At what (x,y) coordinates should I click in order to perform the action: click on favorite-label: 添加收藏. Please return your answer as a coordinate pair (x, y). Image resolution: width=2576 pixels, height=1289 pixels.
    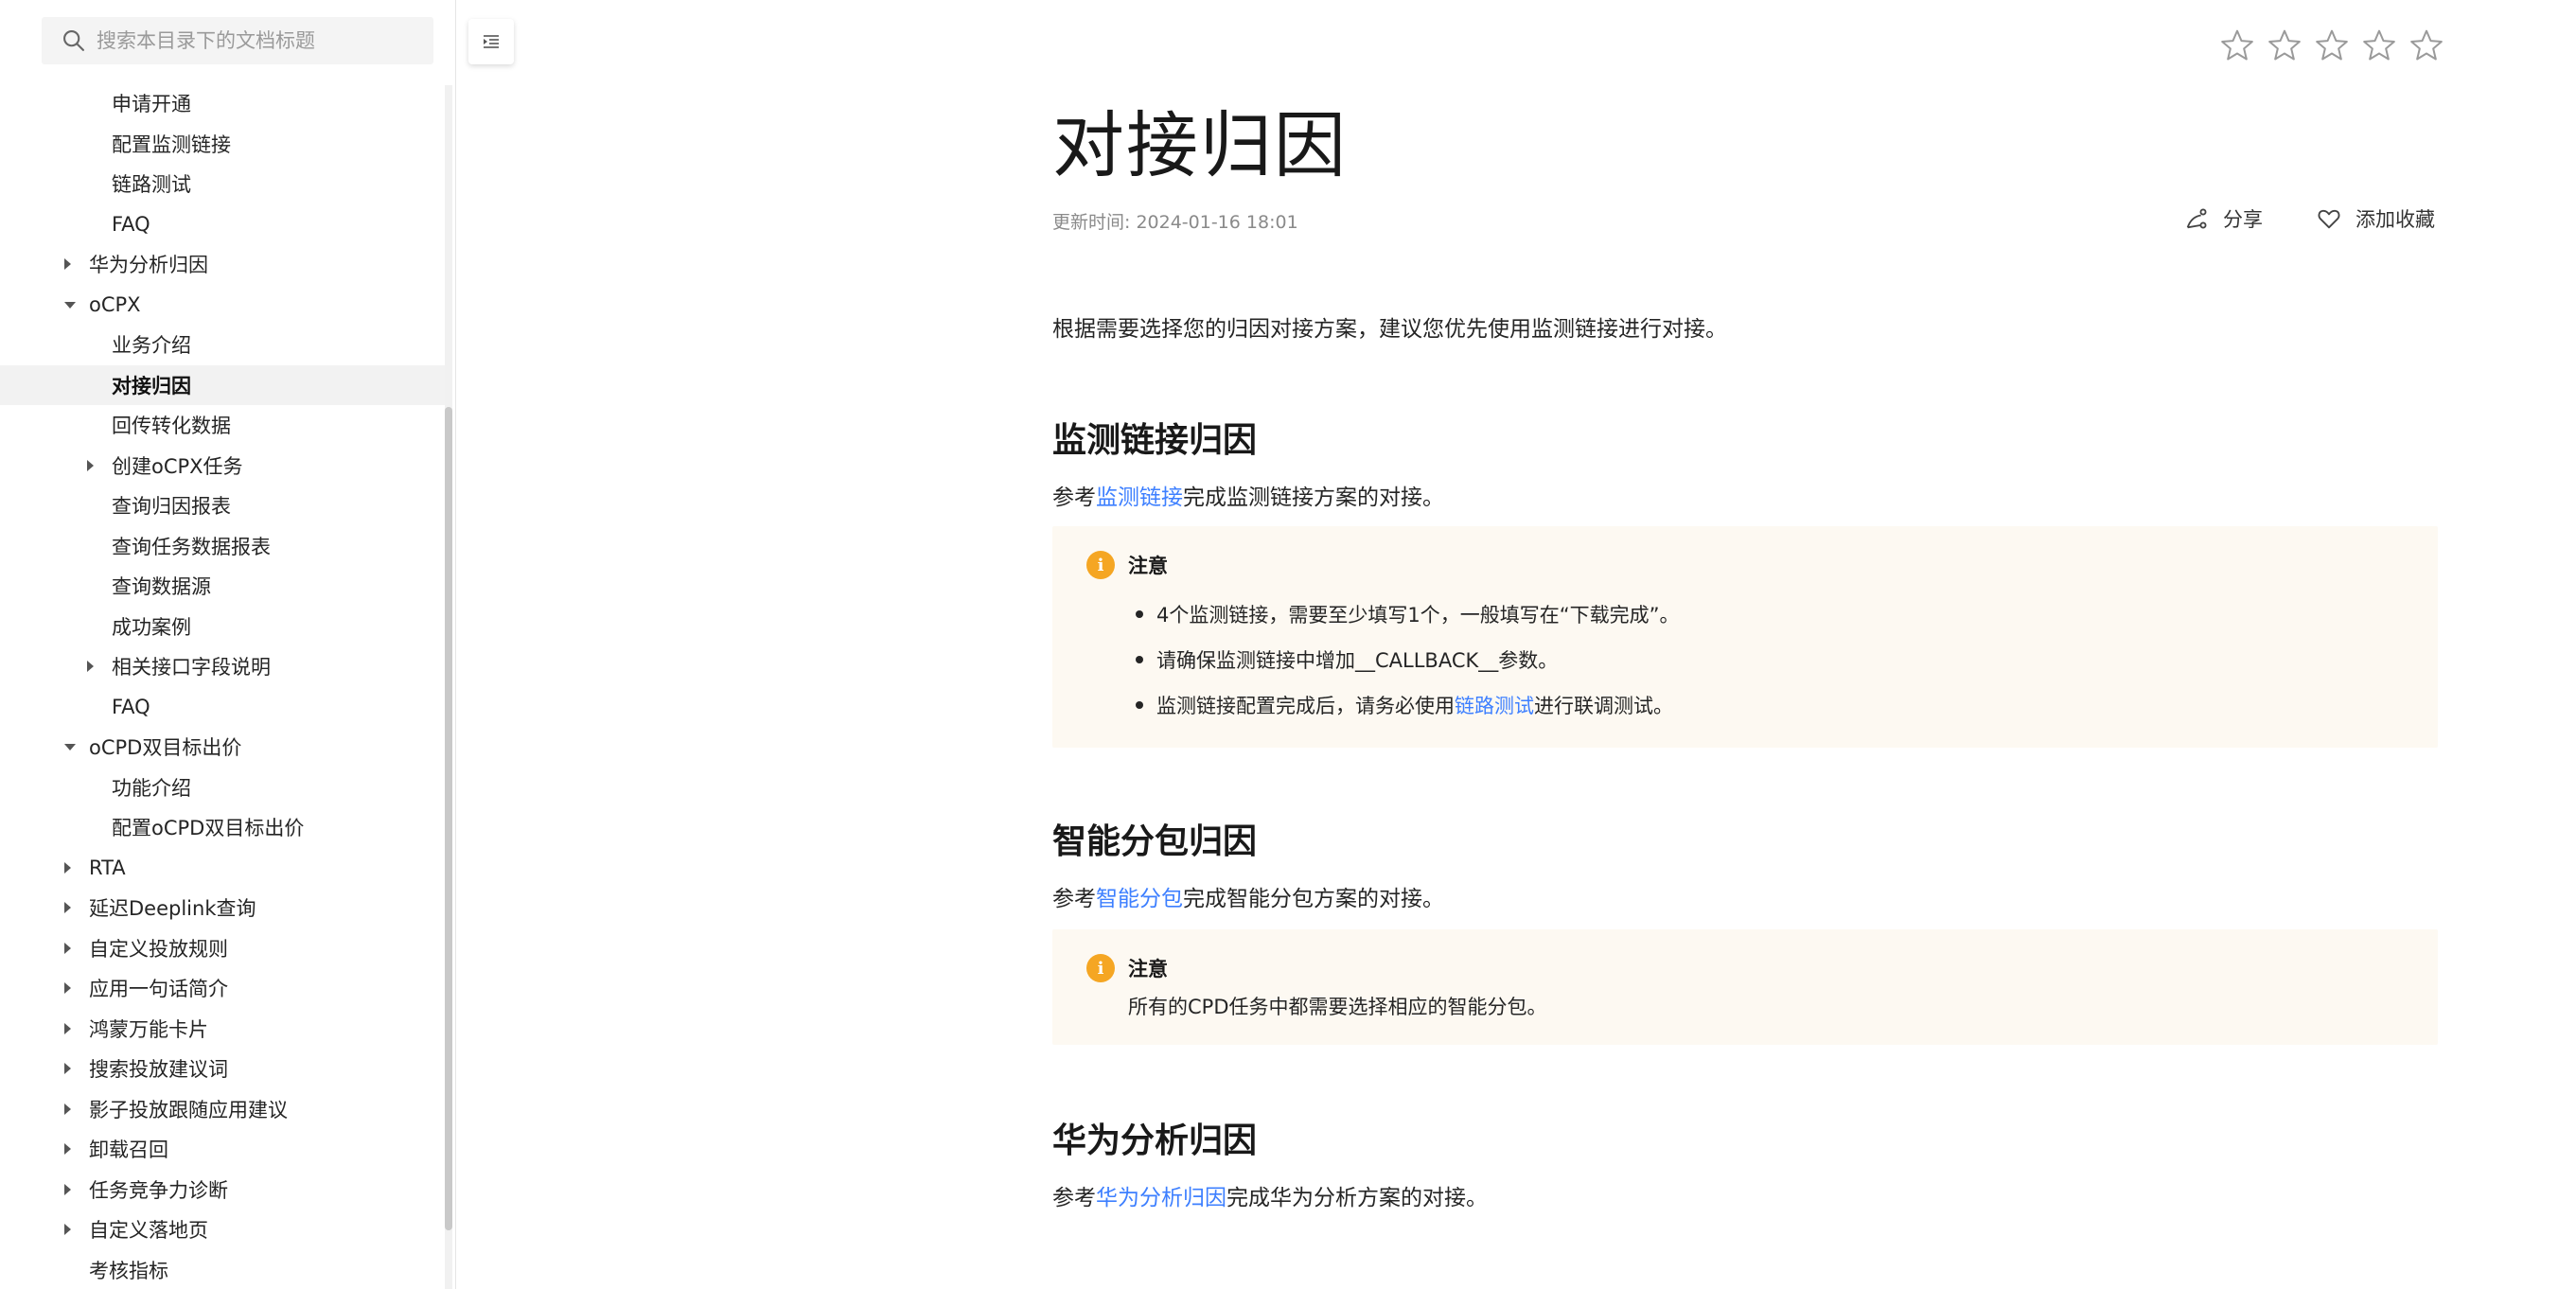
    Looking at the image, I should click on (2395, 220).